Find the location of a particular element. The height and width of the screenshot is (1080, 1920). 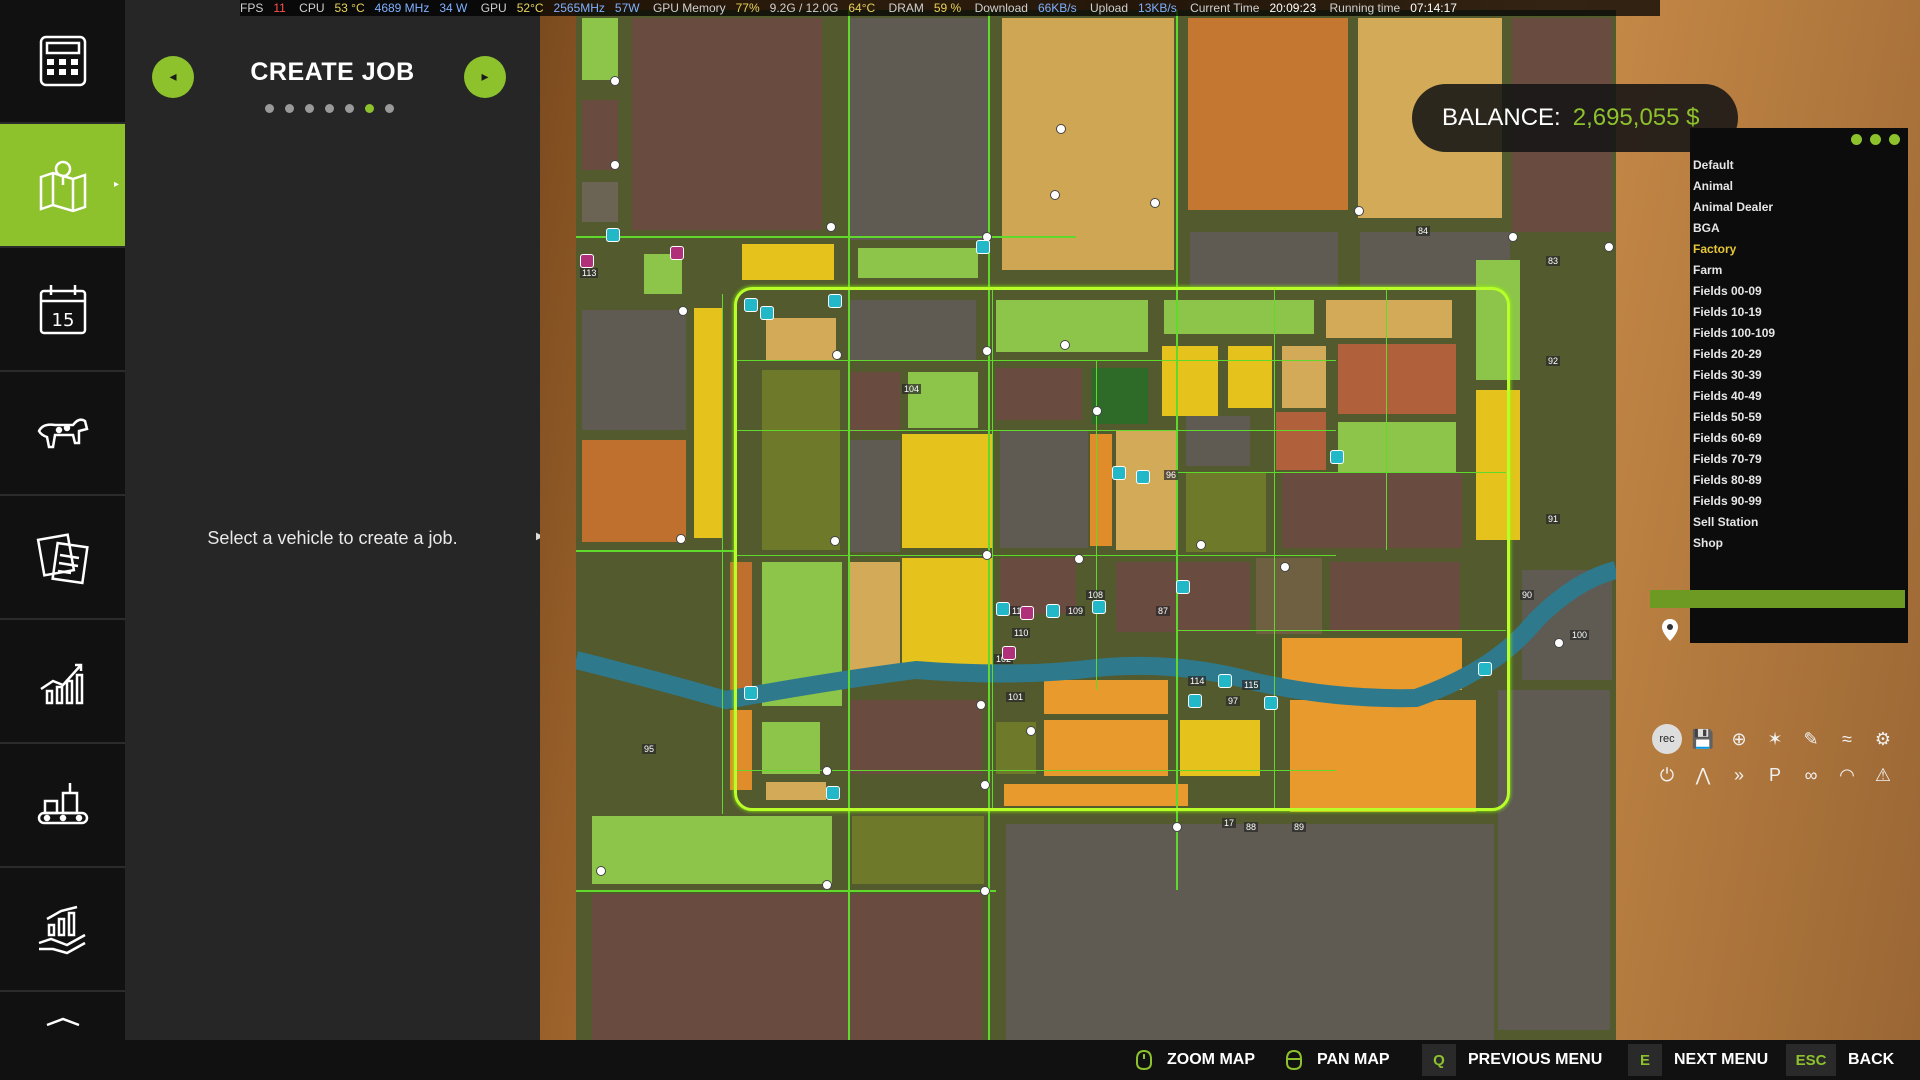

hotspot-item: Fields 00-09 is located at coordinates (1734, 291).